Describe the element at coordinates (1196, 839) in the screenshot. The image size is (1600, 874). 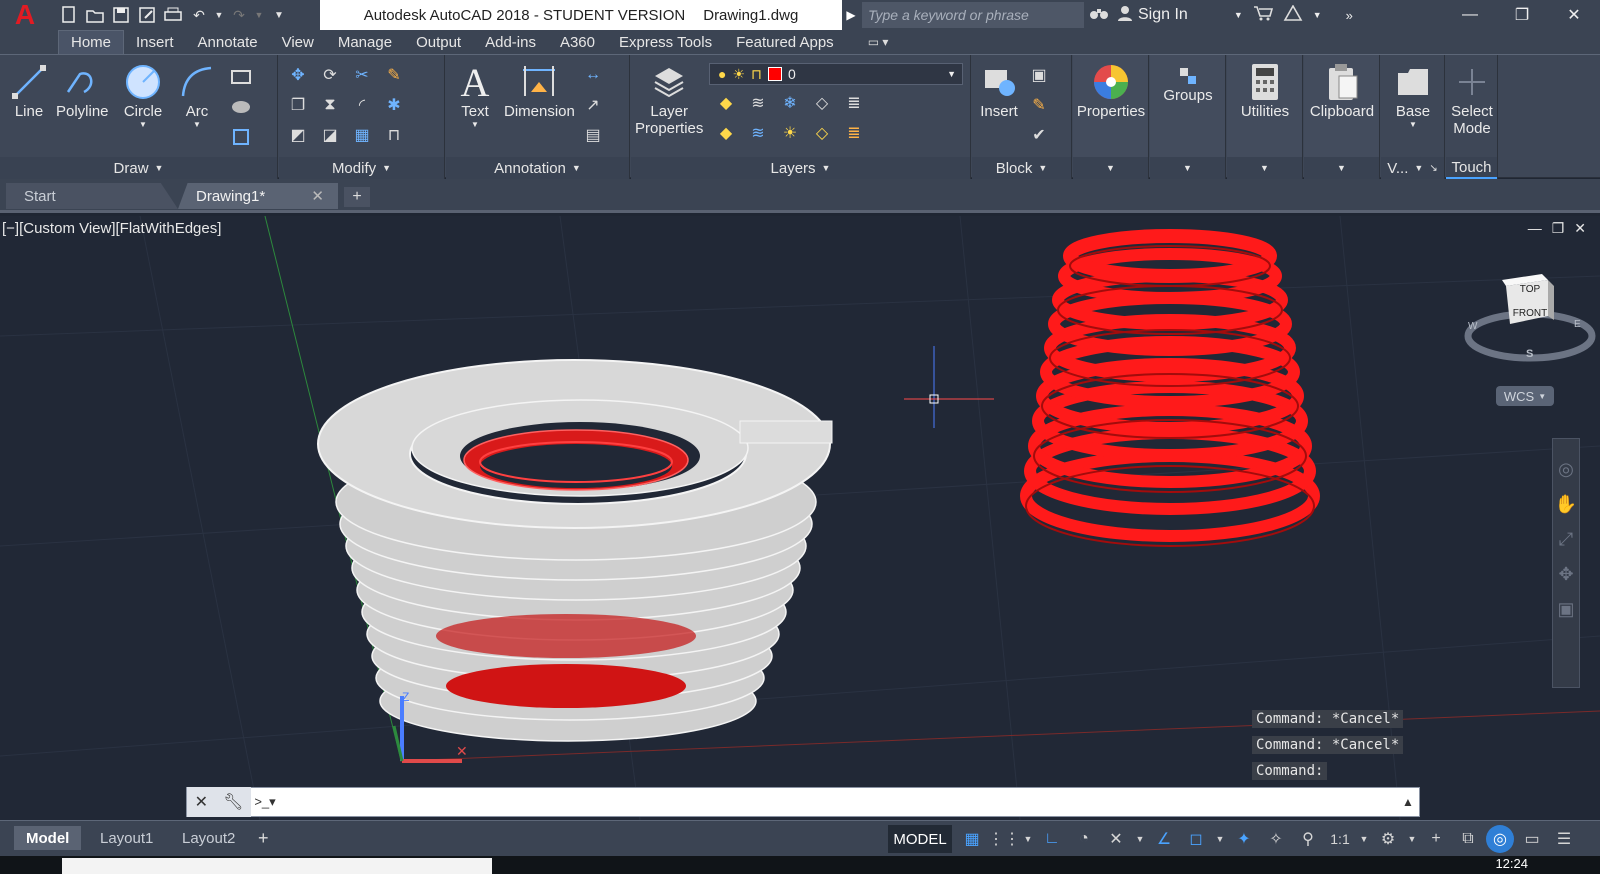
I see `object-snap-icon: ◻` at that location.